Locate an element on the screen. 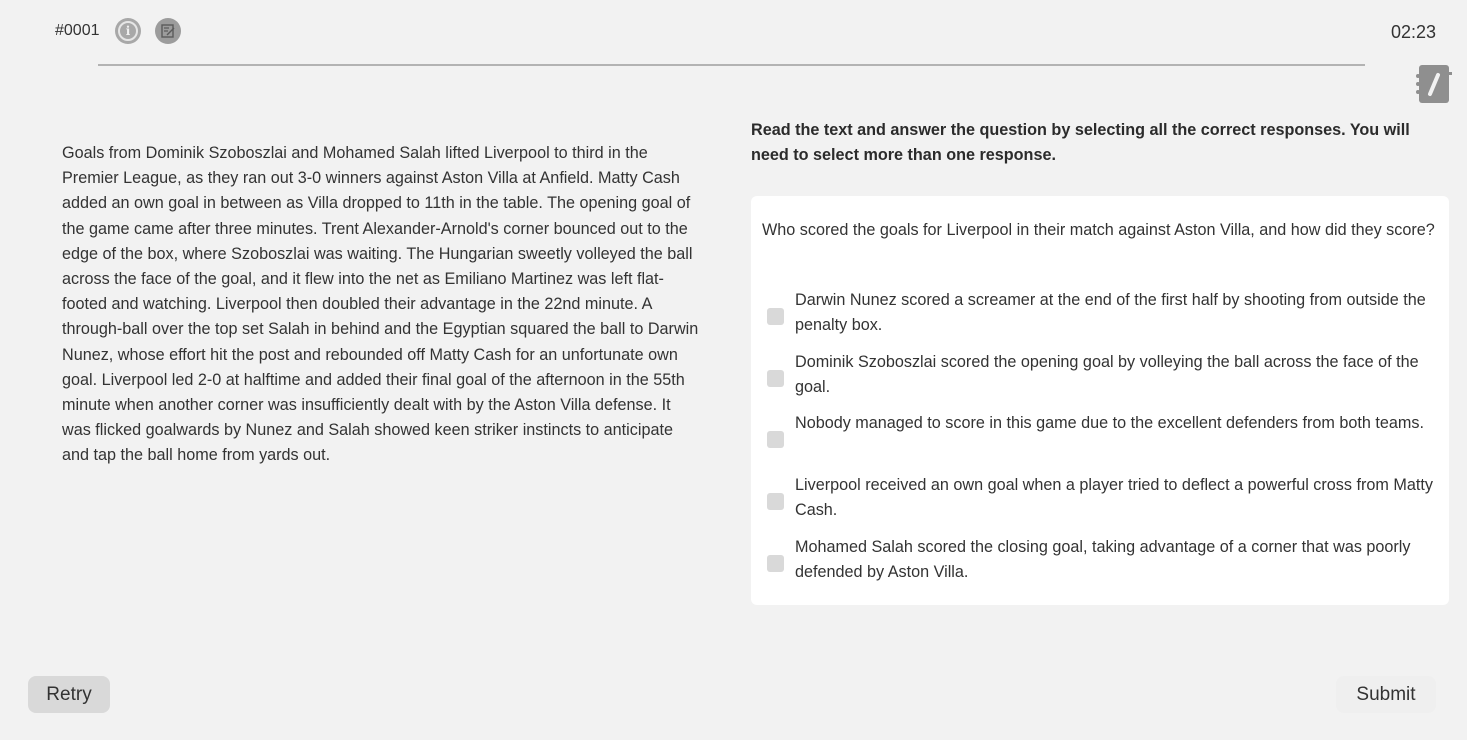  info-icon-glyph: i is located at coordinates (128, 31).